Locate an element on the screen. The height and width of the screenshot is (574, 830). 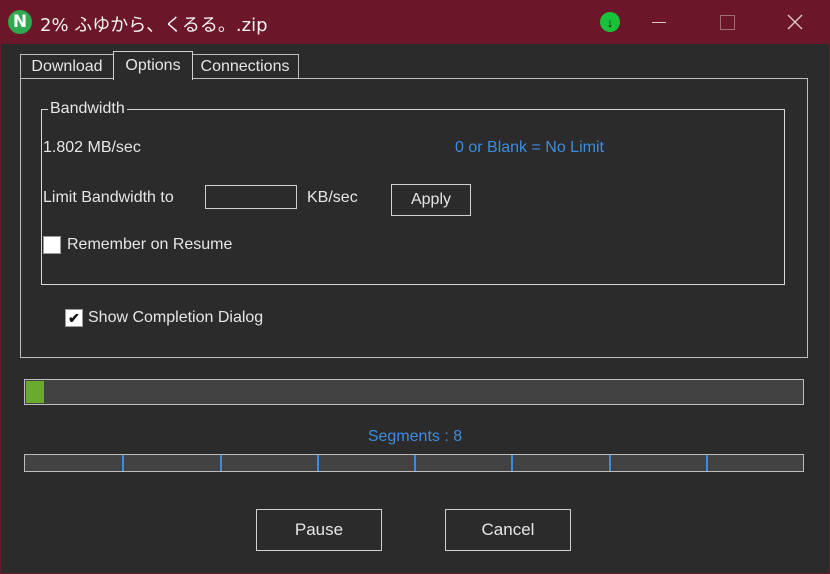
no-limit-hint: 0 or Blank = No Limit is located at coordinates (529, 147).